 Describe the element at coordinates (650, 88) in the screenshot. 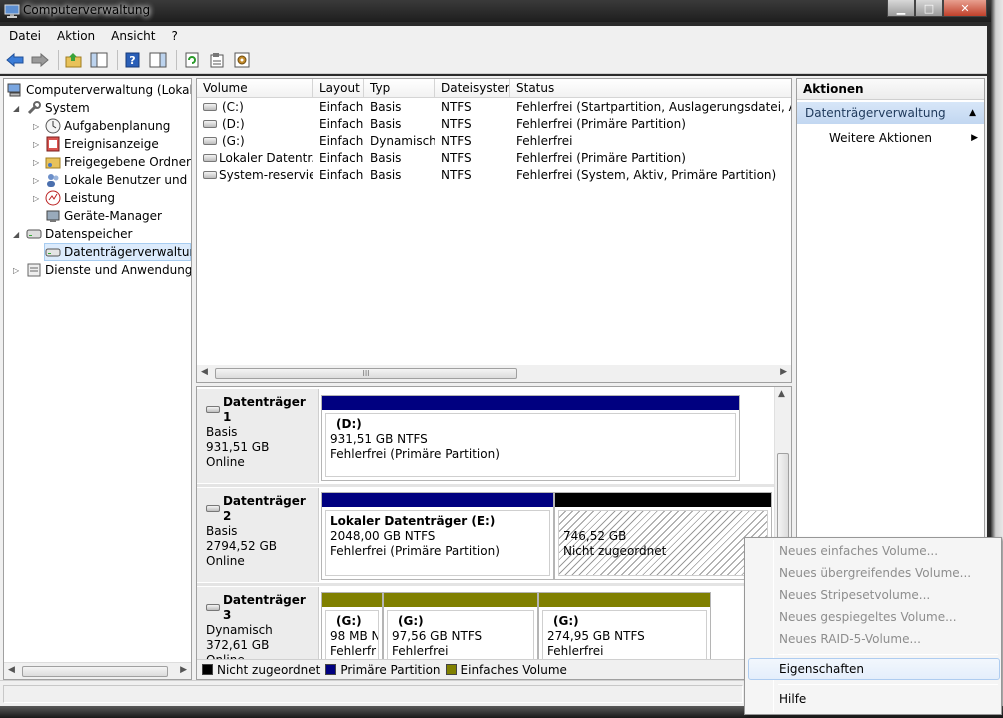

I see `column-header-status: Status` at that location.